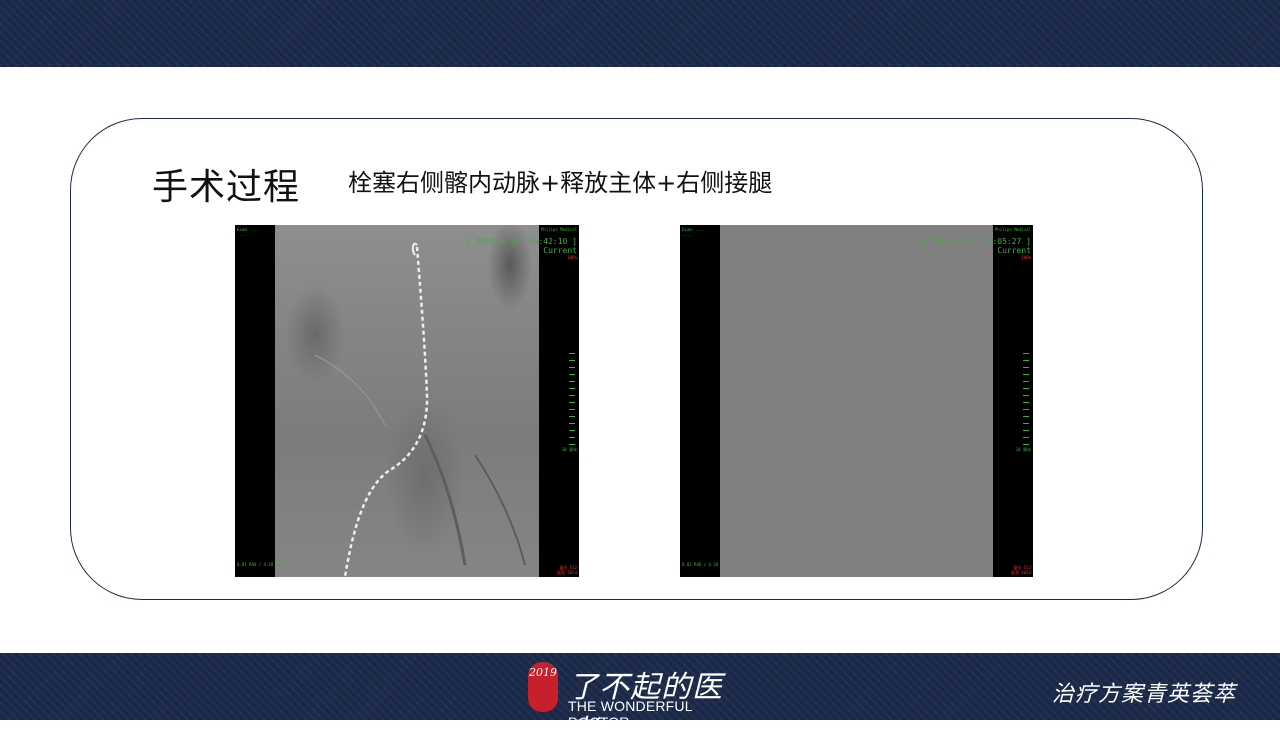 The image size is (1280, 750). Describe the element at coordinates (521, 248) in the screenshot. I see `overlay-timestamp: [ 2019-4-19, 15:42:10 ] Current 100%` at that location.